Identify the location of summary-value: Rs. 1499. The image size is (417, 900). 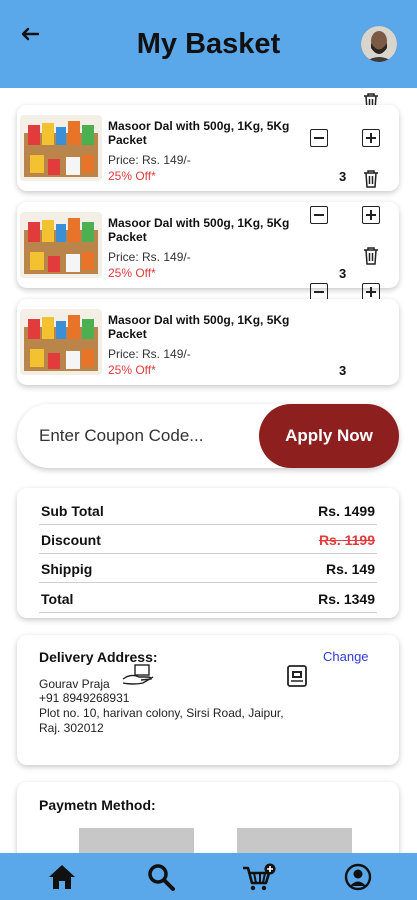
(346, 511).